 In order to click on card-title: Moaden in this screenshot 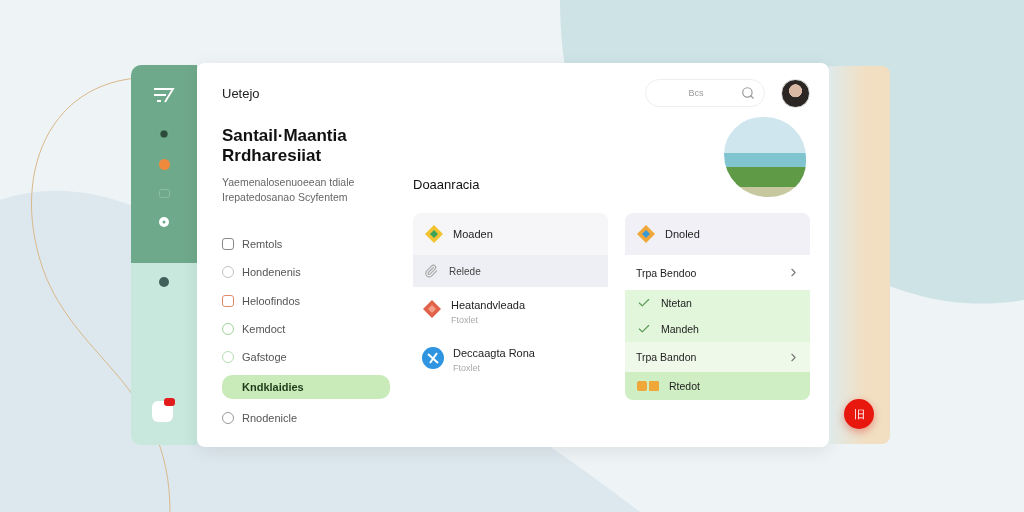, I will do `click(473, 234)`.